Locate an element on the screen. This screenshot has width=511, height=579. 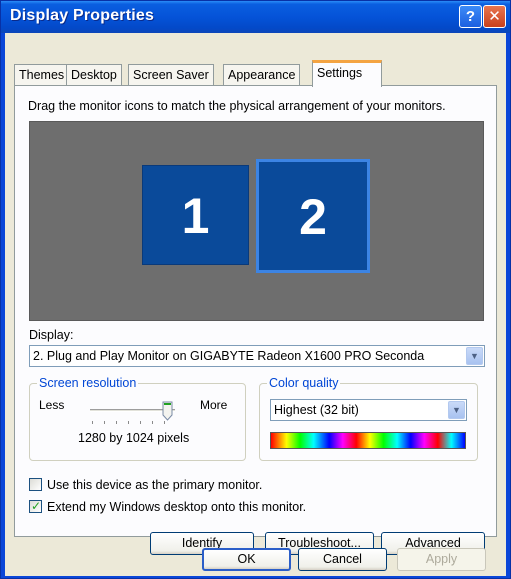
help-button: ? is located at coordinates (470, 16).